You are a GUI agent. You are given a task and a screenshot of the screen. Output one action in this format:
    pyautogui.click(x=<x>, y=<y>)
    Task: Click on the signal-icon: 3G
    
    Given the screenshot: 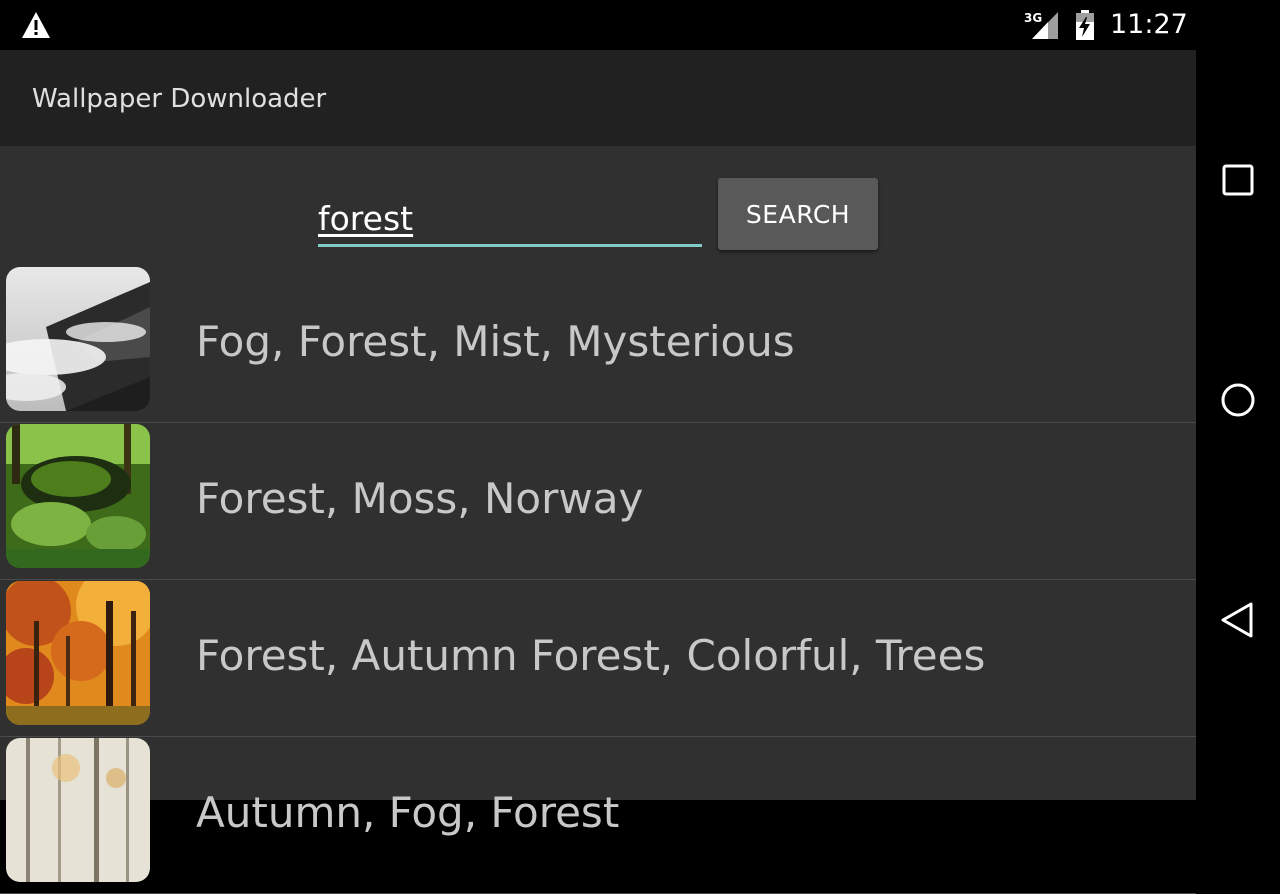 What is the action you would take?
    pyautogui.click(x=1041, y=25)
    